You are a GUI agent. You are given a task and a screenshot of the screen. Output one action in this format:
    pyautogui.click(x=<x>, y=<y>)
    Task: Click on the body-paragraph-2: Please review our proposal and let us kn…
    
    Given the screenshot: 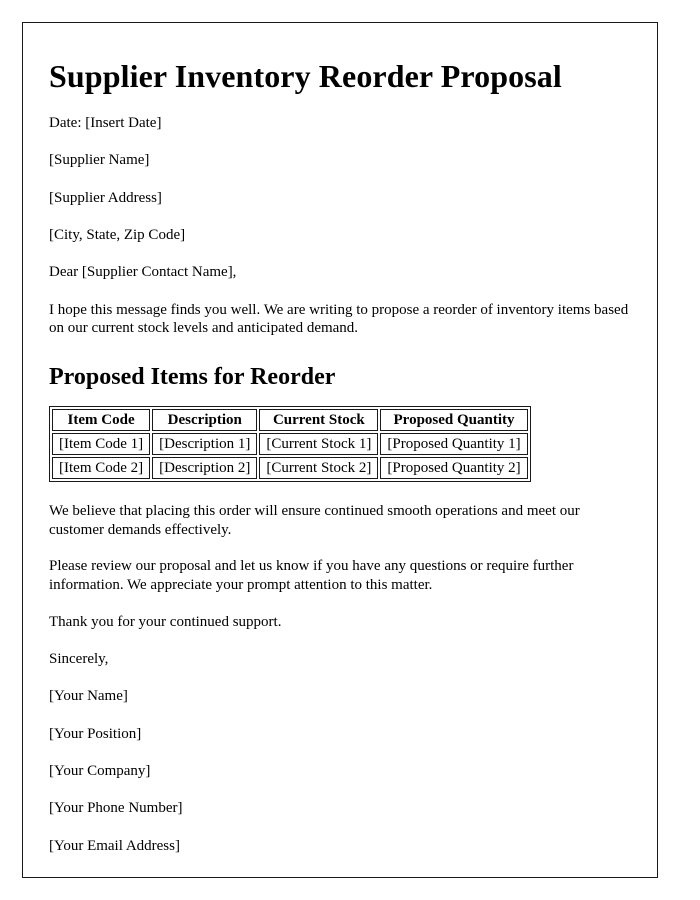 What is the action you would take?
    pyautogui.click(x=311, y=576)
    